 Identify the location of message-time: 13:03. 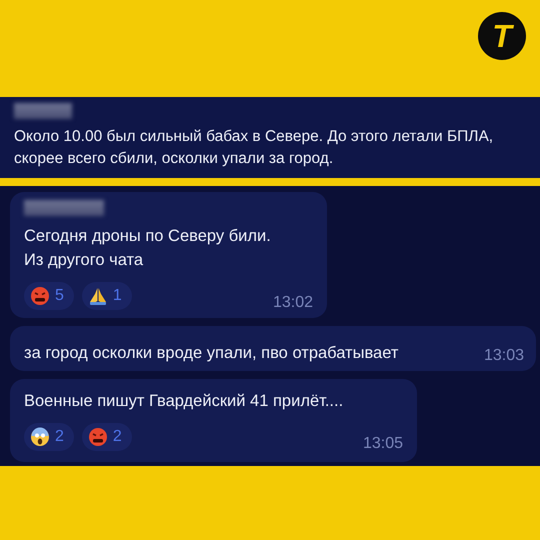
(504, 356).